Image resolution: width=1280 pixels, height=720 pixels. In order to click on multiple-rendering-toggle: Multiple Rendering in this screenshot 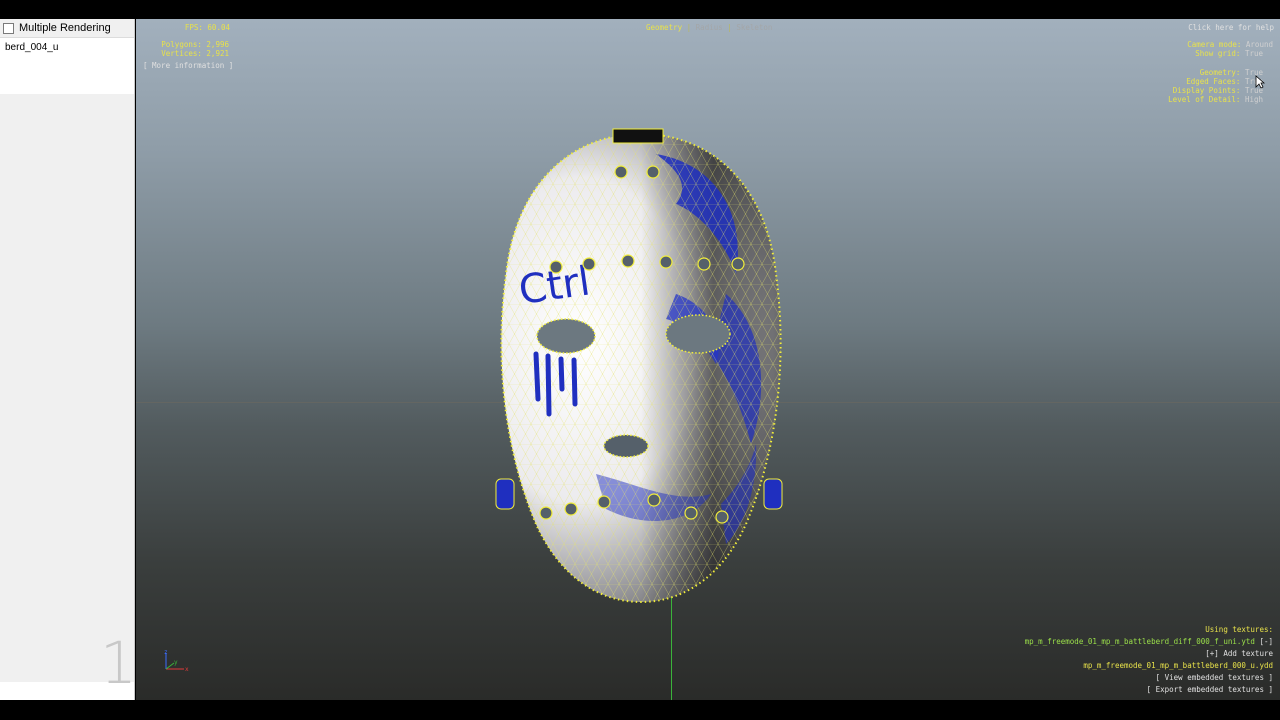, I will do `click(67, 28)`.